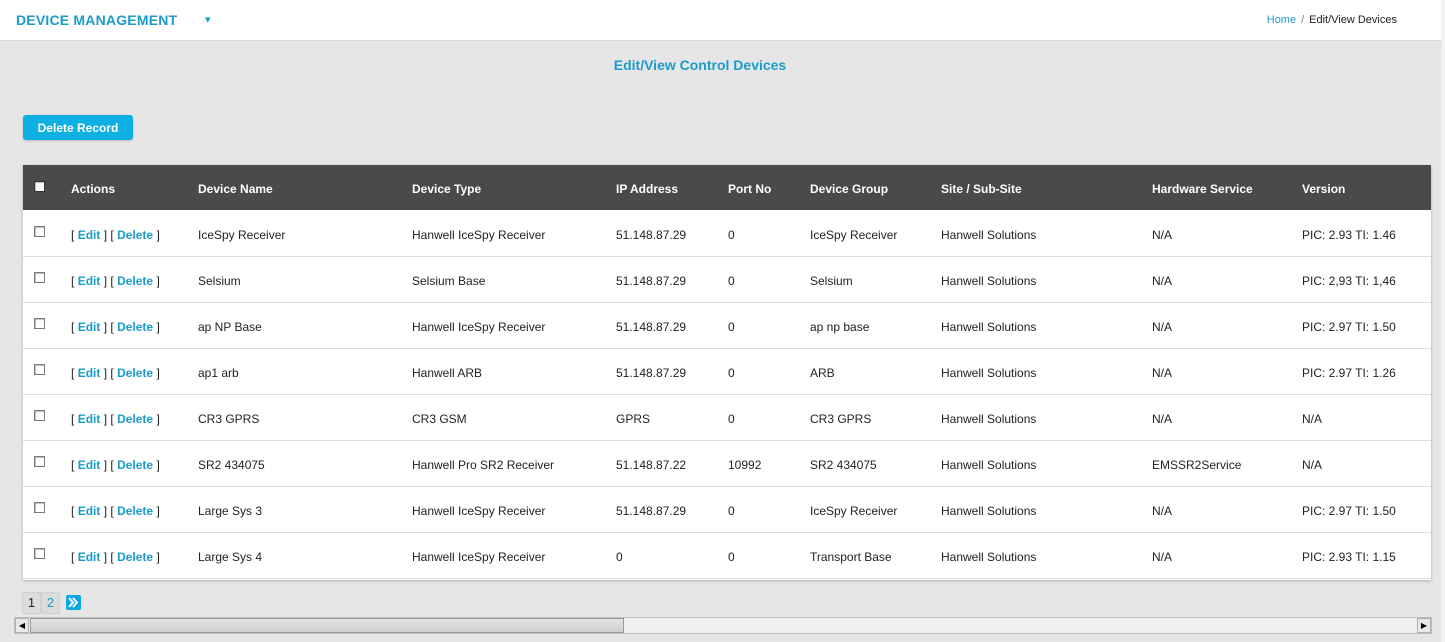 The height and width of the screenshot is (642, 1445). I want to click on cell-device-name: ap NP Base, so click(230, 327).